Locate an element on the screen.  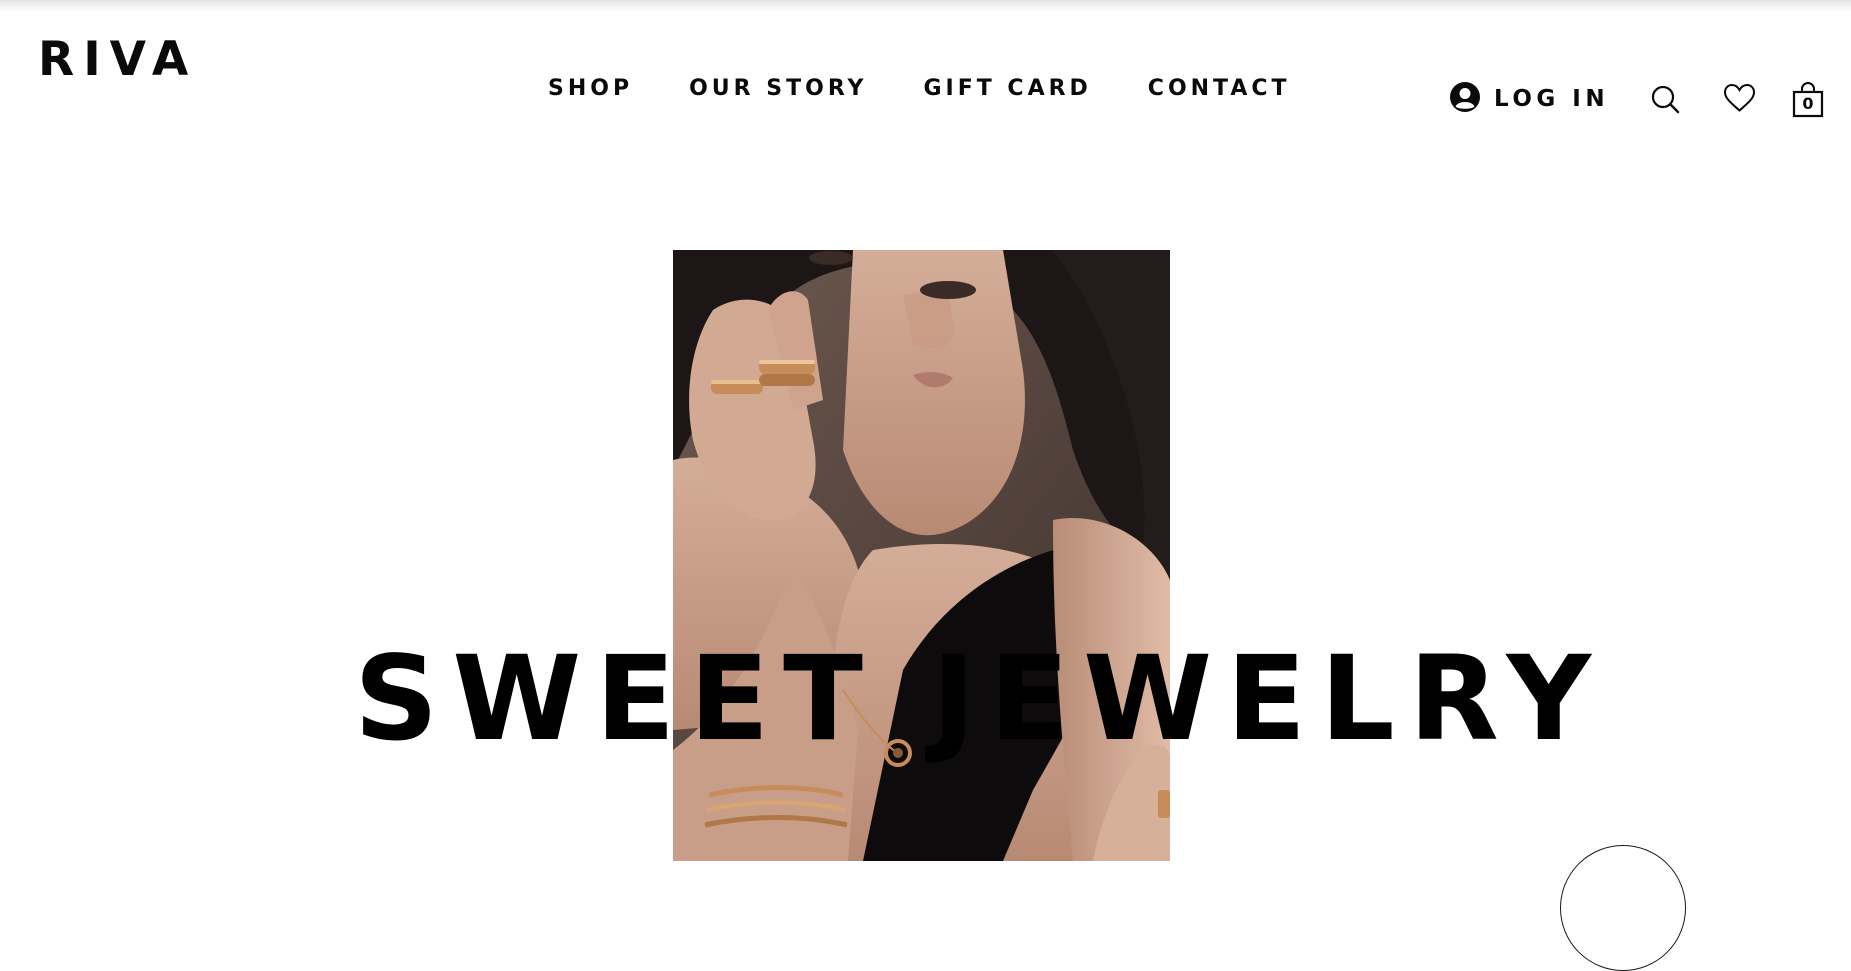
search-icon is located at coordinates (1665, 101).